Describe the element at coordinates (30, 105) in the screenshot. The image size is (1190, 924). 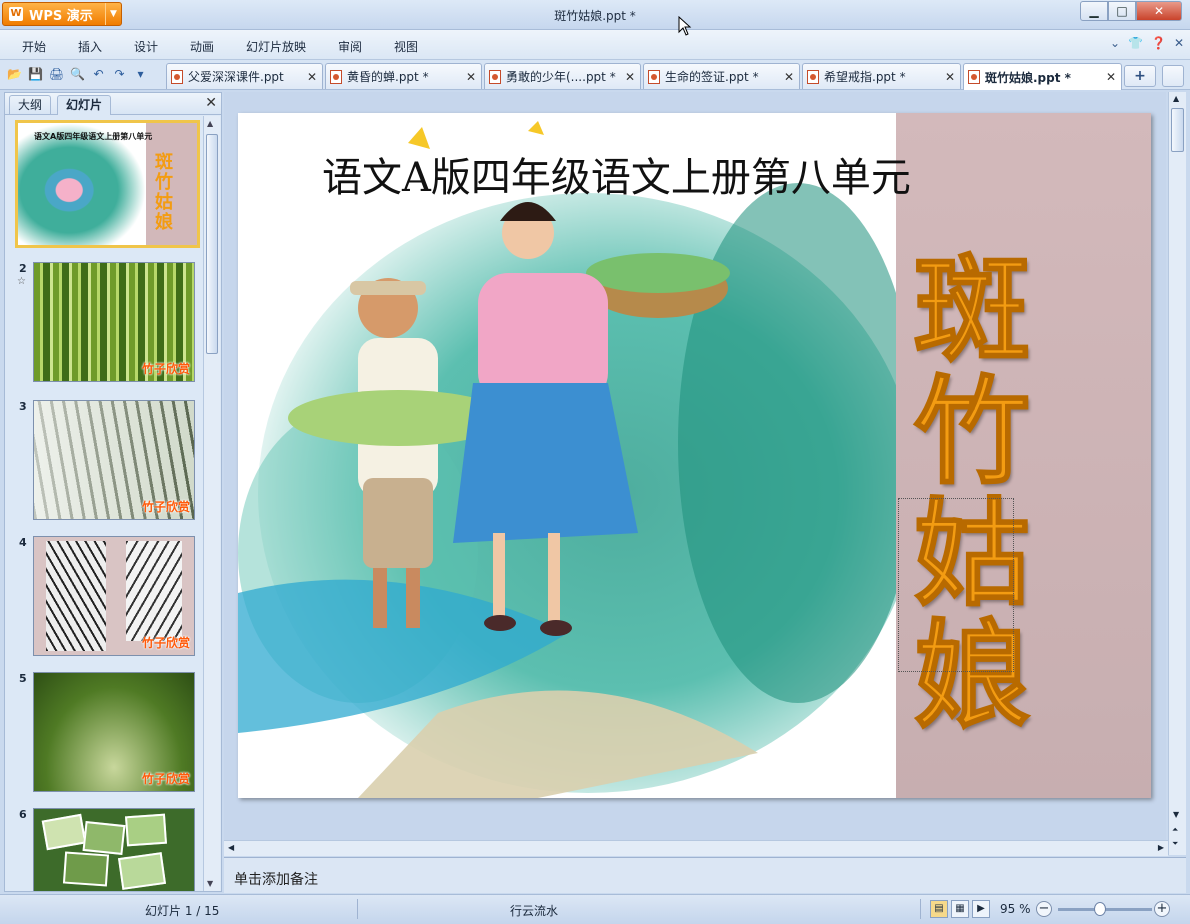
I see `tab-outline: 大纲` at that location.